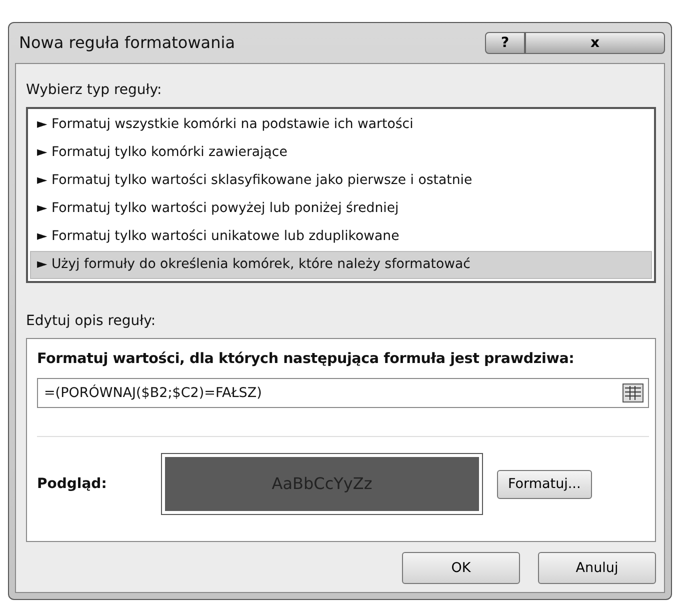 This screenshot has width=682, height=612. Describe the element at coordinates (341, 125) in the screenshot. I see `rule-type-item: ► Formatuj wszystkie komórki na podstawie ich wartości` at that location.